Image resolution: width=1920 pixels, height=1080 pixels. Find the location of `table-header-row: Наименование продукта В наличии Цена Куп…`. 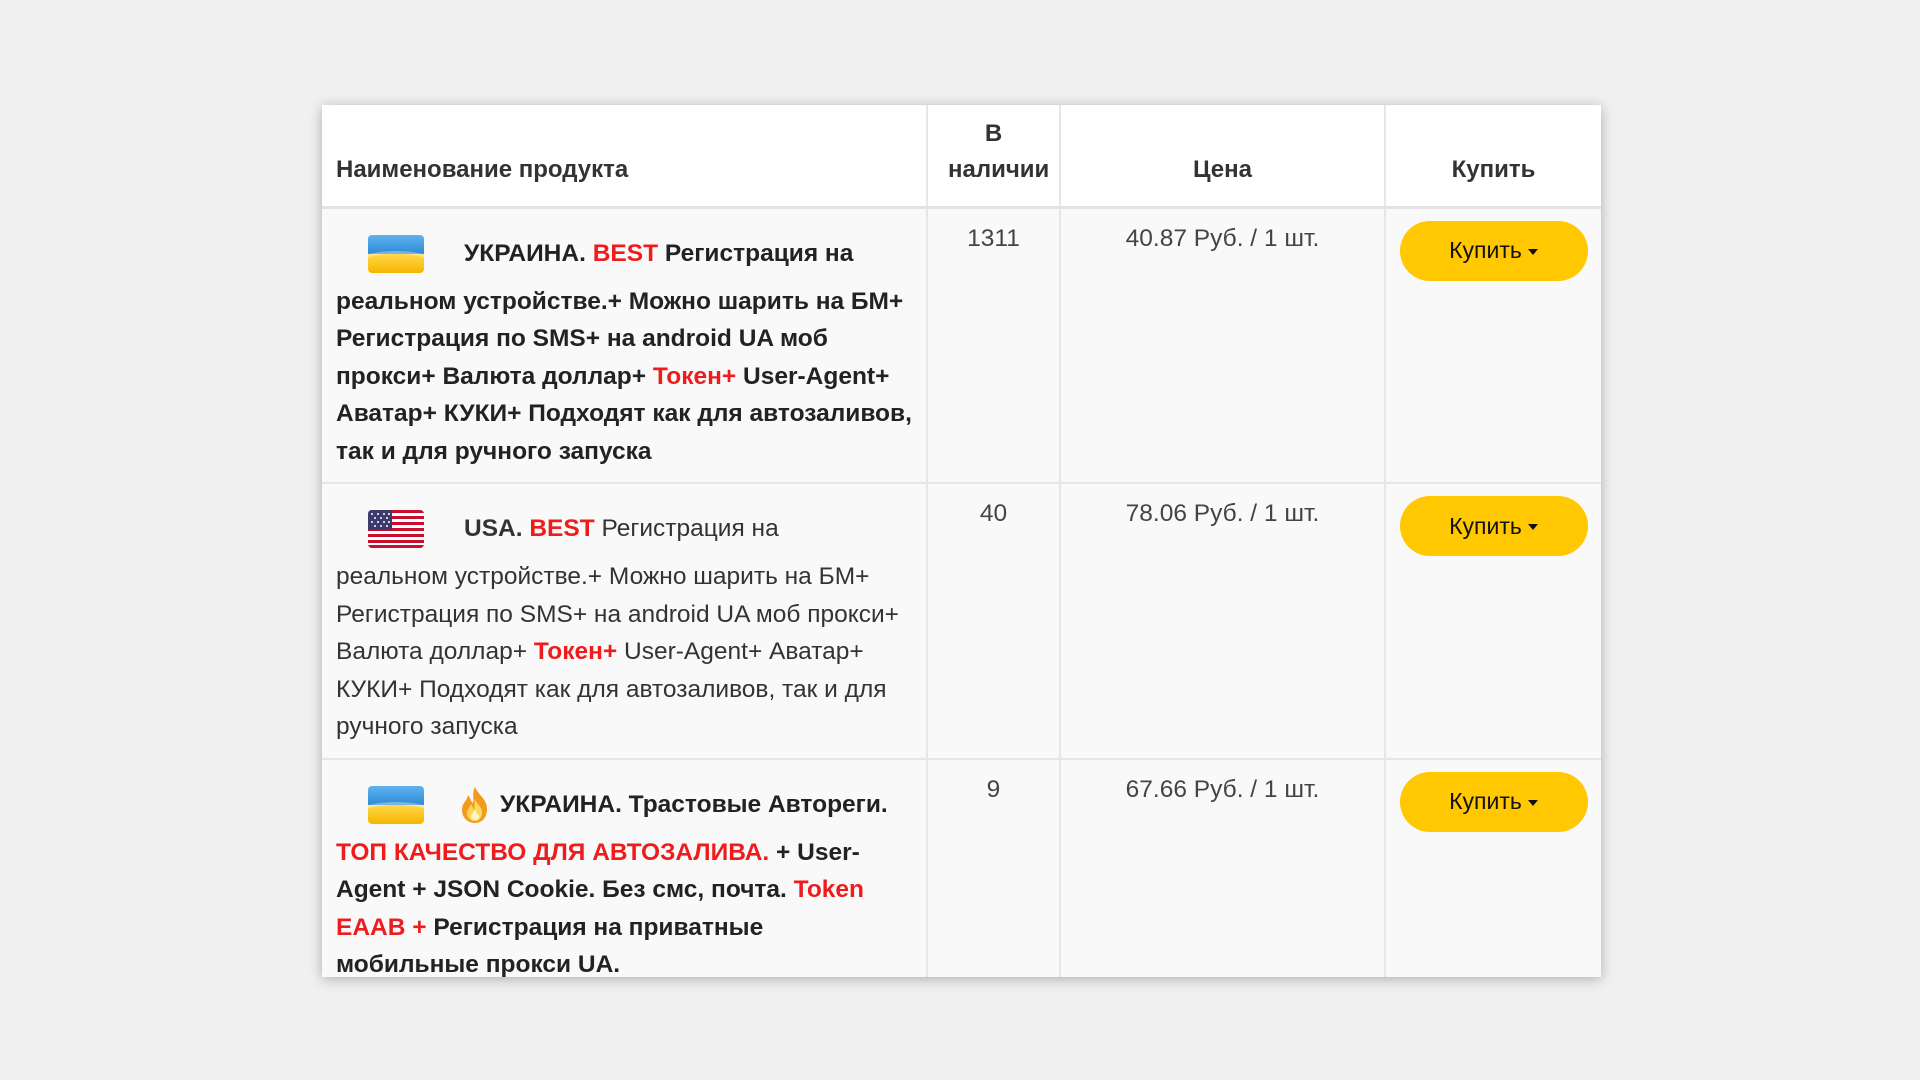

table-header-row: Наименование продукта В наличии Цена Куп… is located at coordinates (961, 157).